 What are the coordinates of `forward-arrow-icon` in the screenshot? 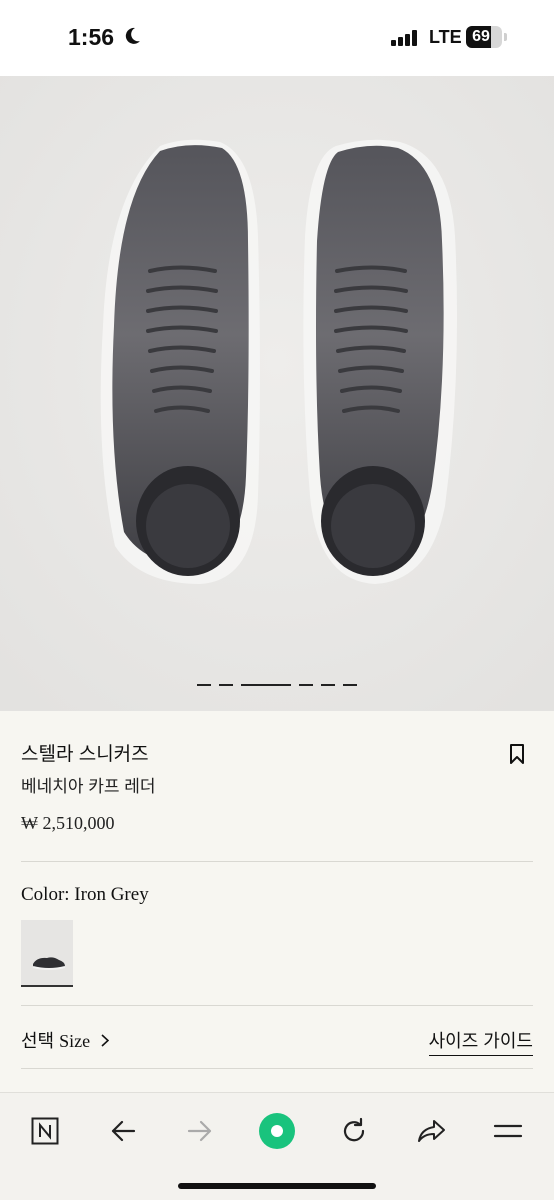 It's located at (199, 1131).